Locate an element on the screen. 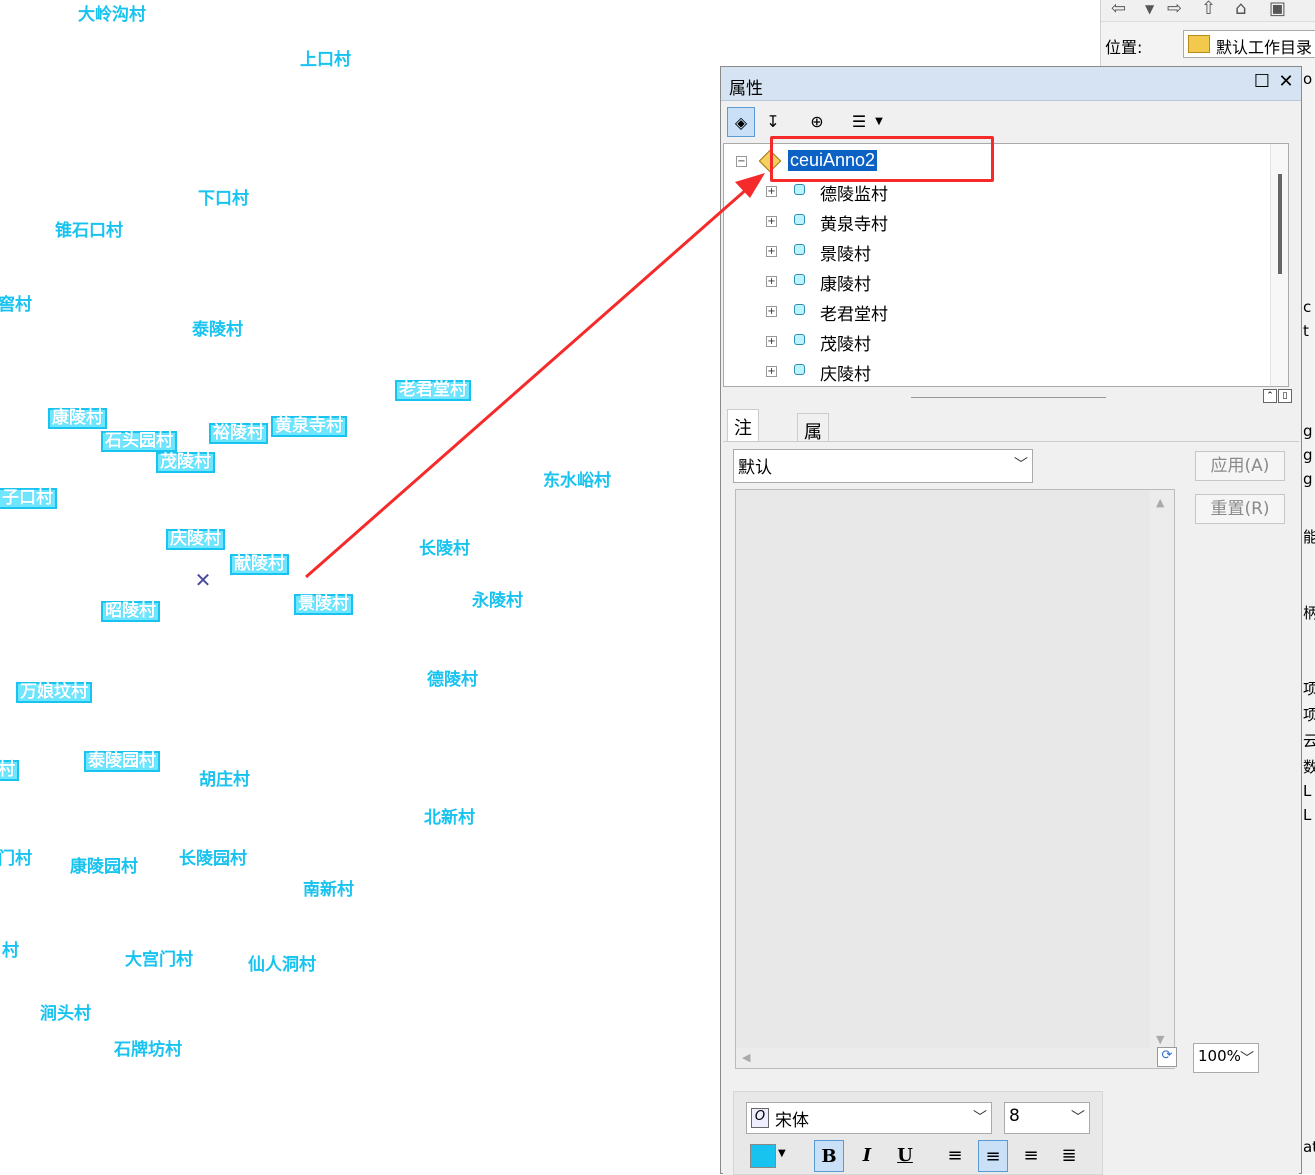 The height and width of the screenshot is (1175, 1315). tree-item: + 茂陵村 is located at coordinates (994, 342).